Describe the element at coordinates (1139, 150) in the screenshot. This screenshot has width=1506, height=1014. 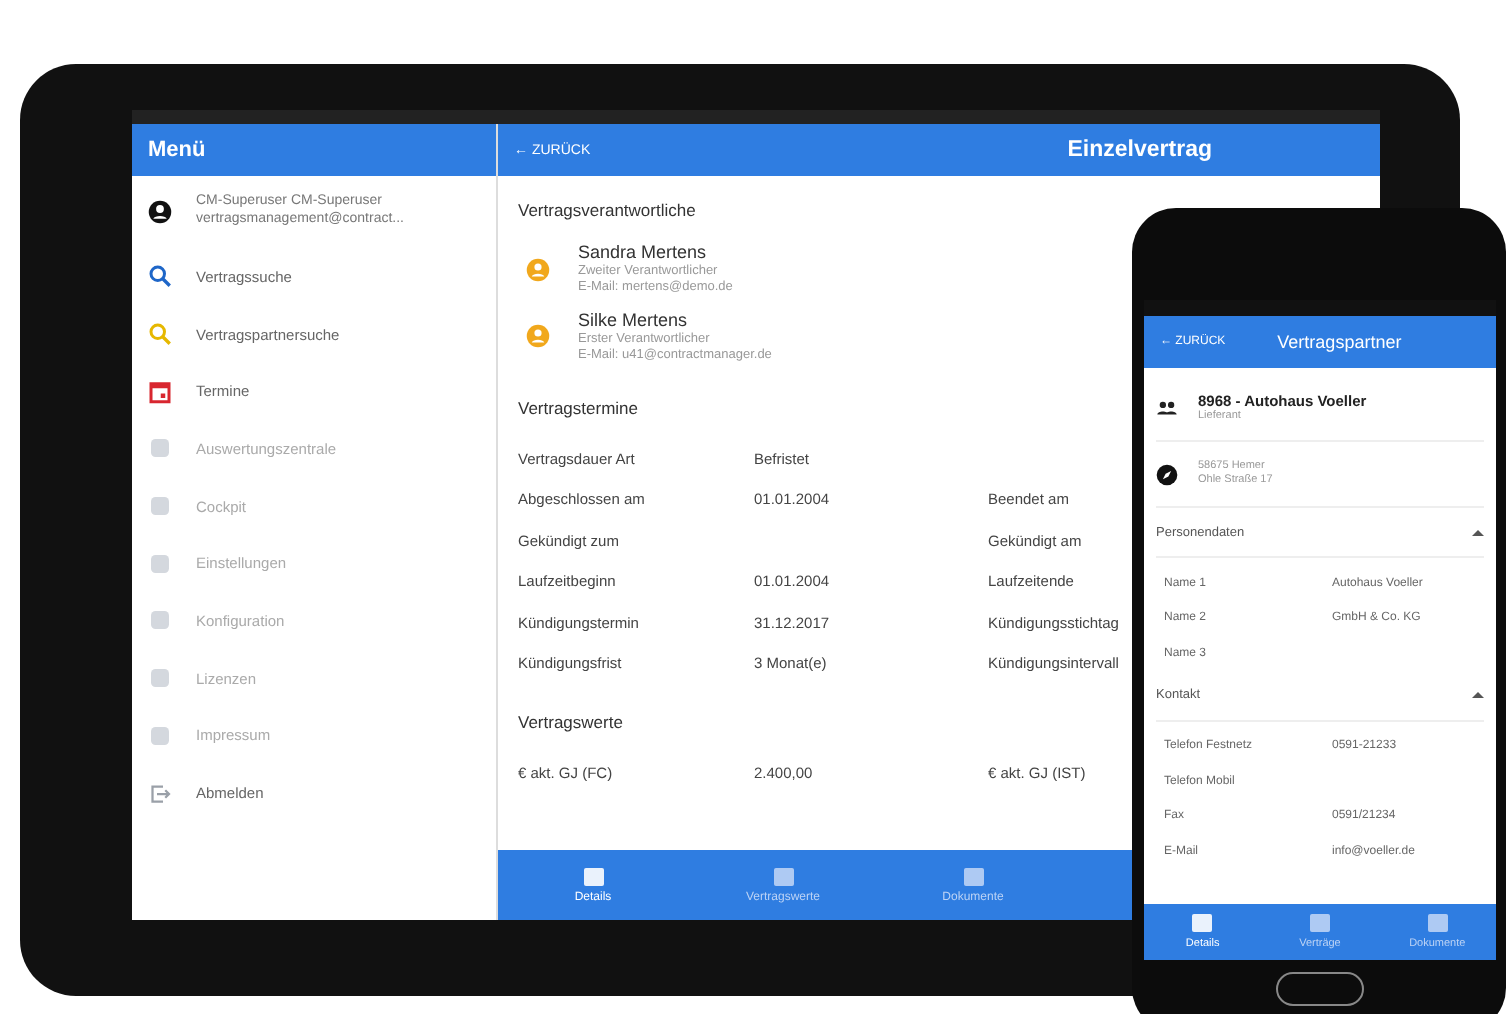
I see `page-title: Einzelvertrag` at that location.